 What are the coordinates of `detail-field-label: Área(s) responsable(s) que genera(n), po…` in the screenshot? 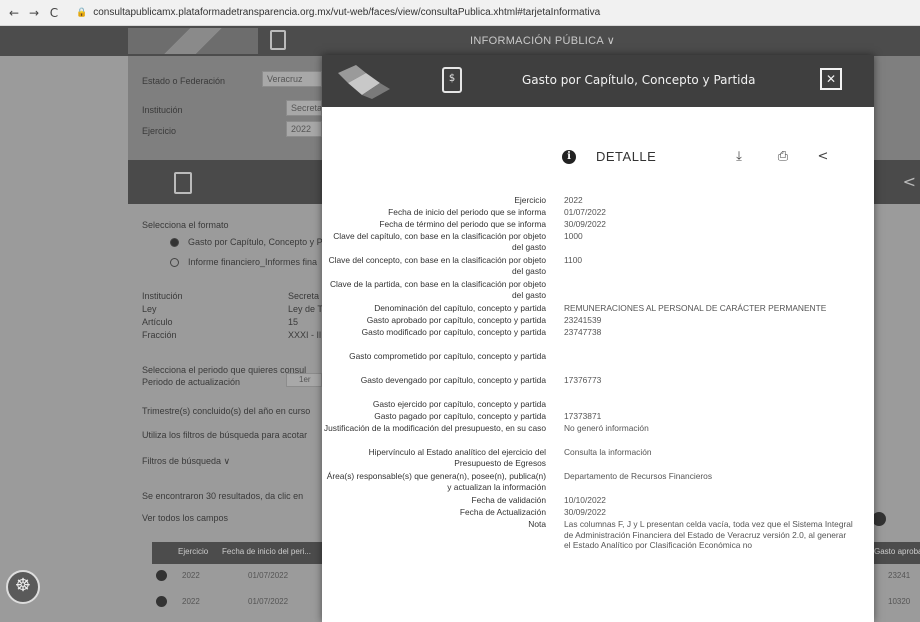 It's located at (436, 481).